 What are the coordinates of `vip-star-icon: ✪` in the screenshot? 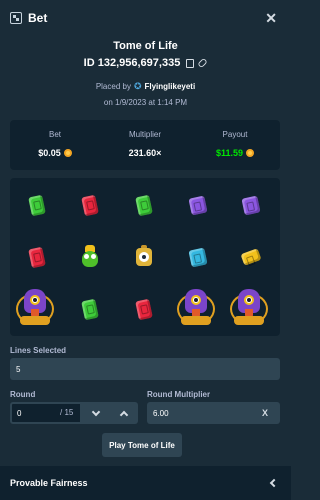 It's located at (137, 86).